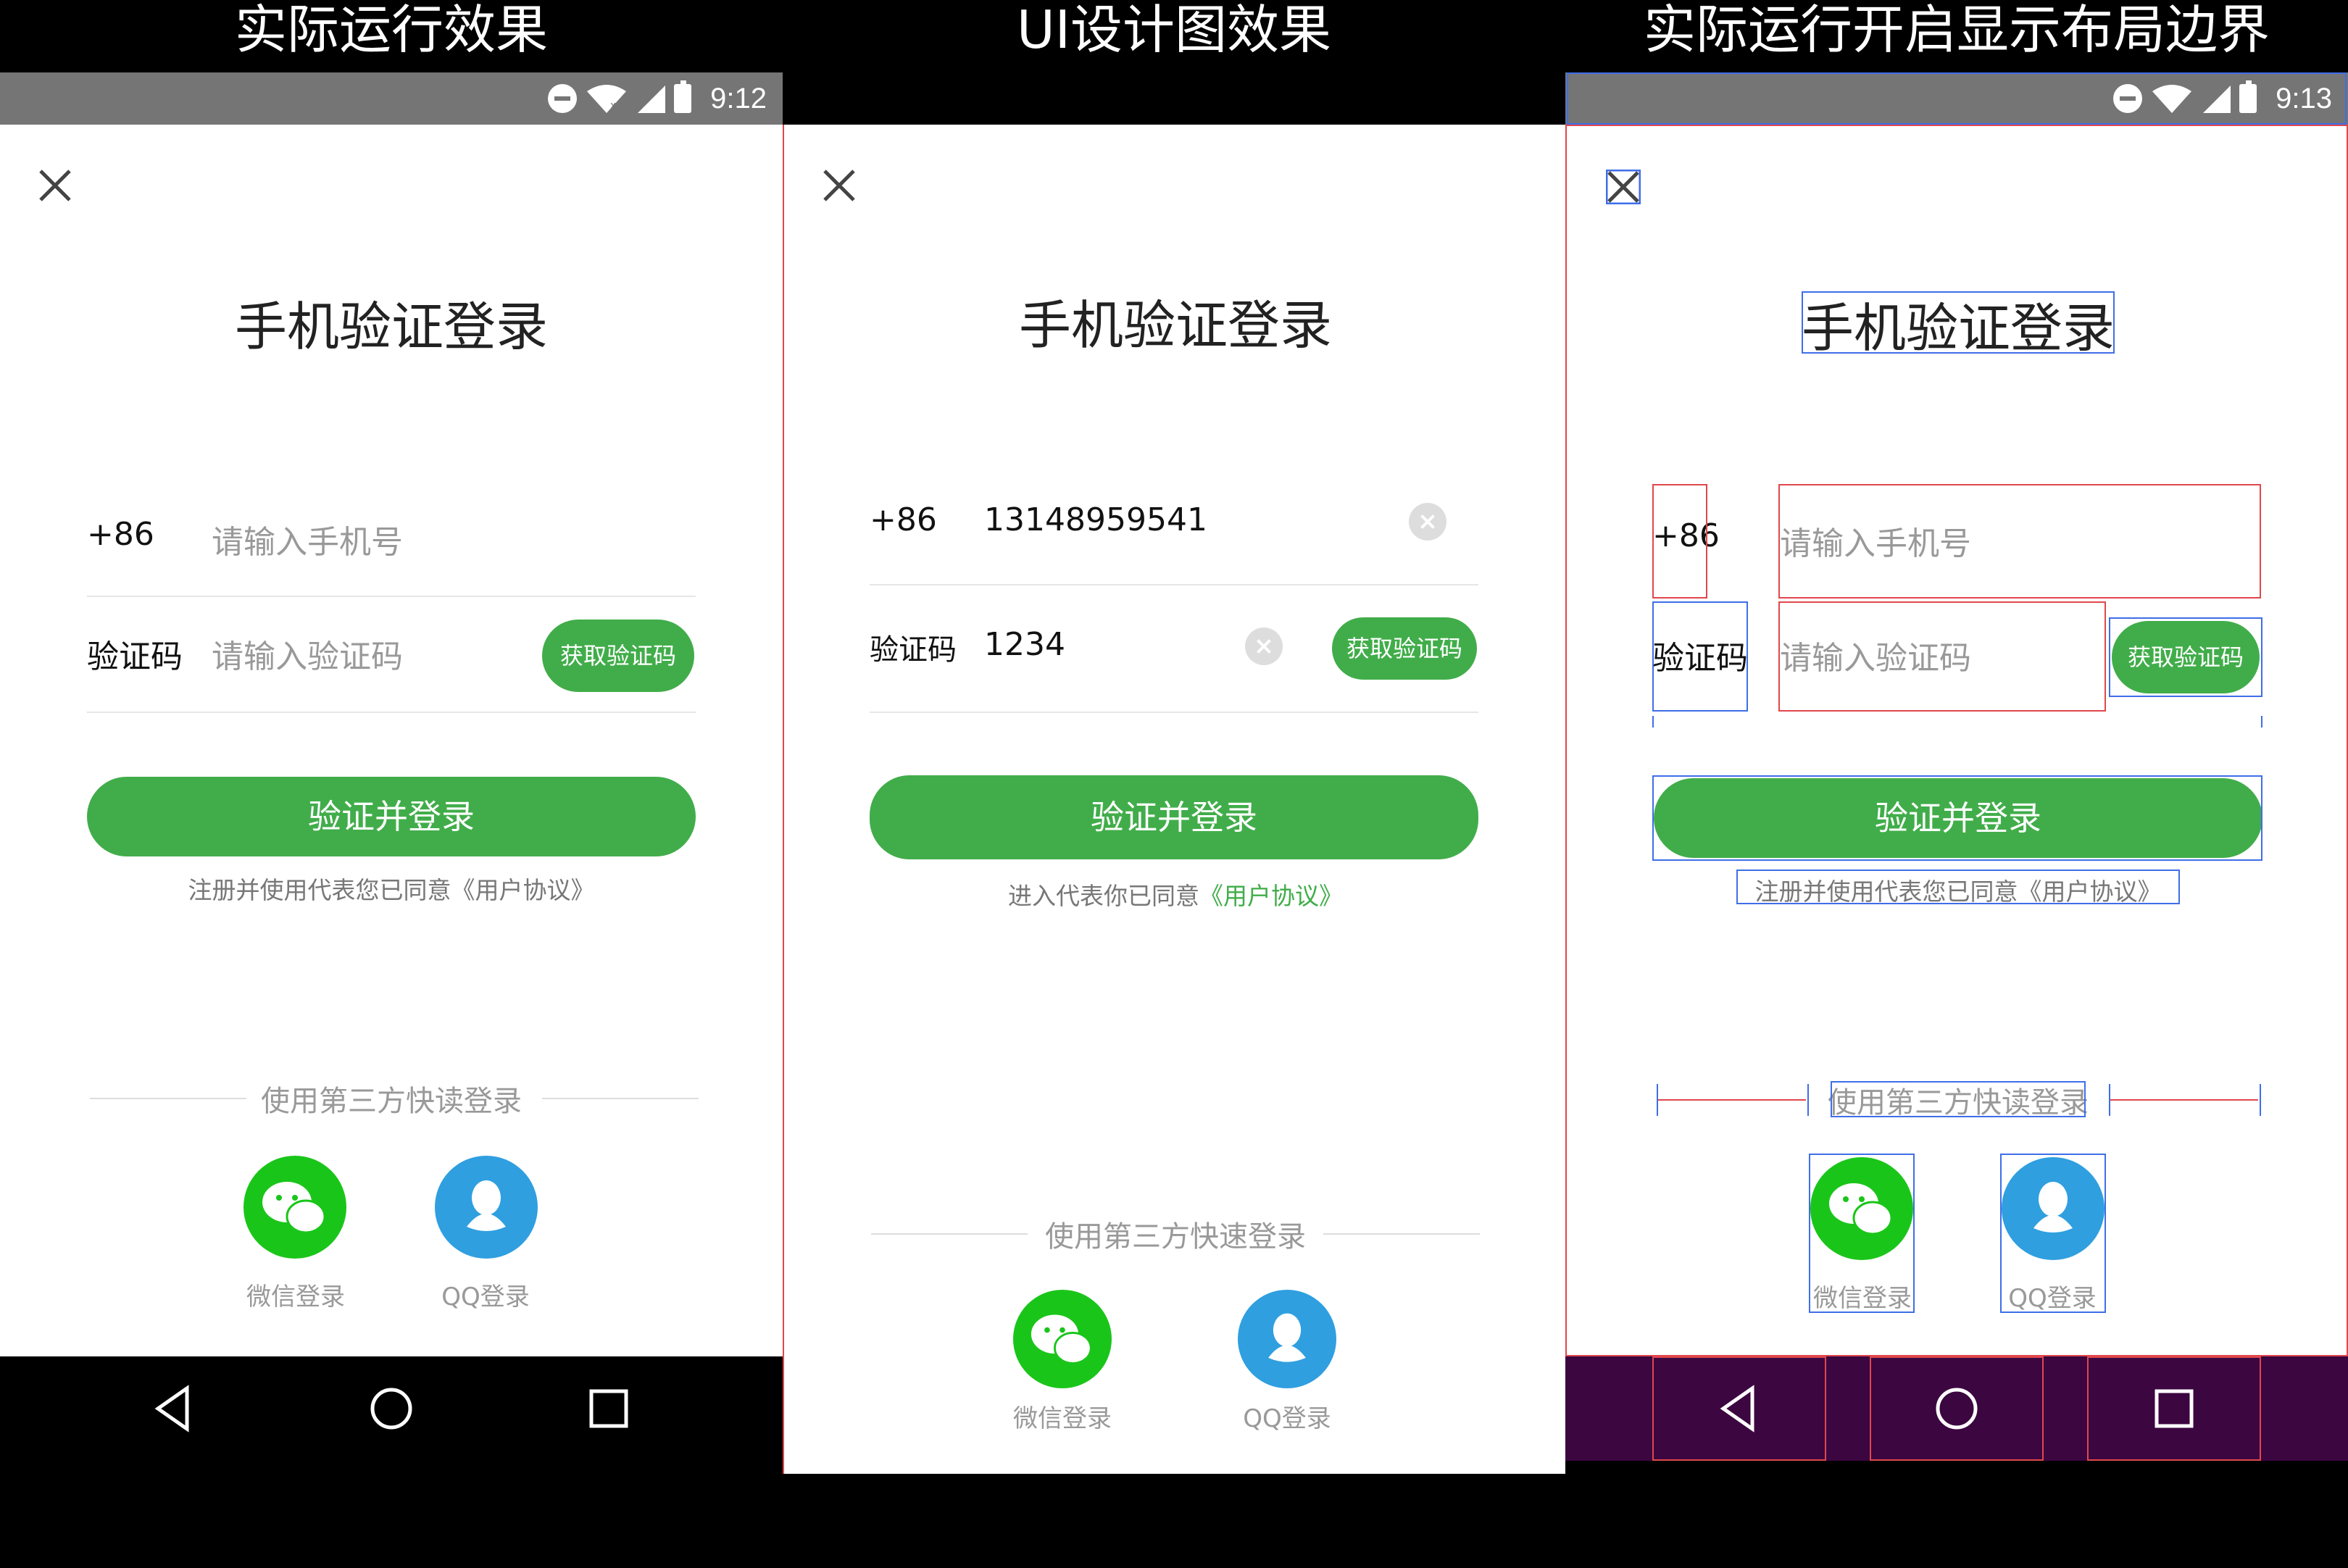 Image resolution: width=2348 pixels, height=1568 pixels. I want to click on agreement-link: 《用户协议》, so click(1271, 896).